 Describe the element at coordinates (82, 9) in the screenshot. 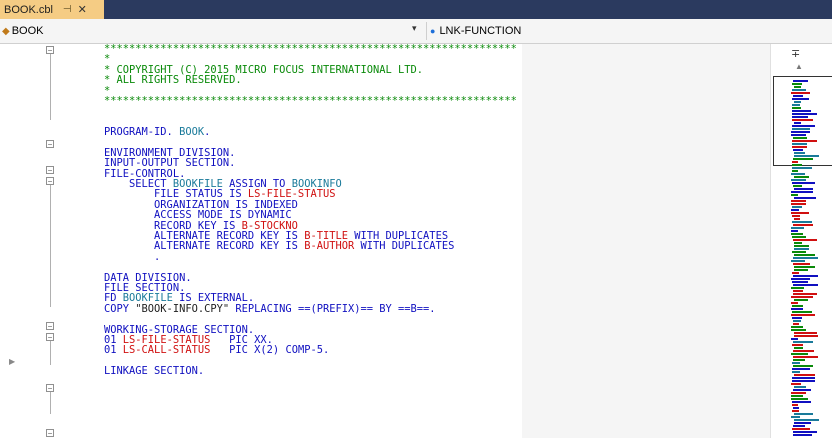

I see `close-icon: ✕` at that location.